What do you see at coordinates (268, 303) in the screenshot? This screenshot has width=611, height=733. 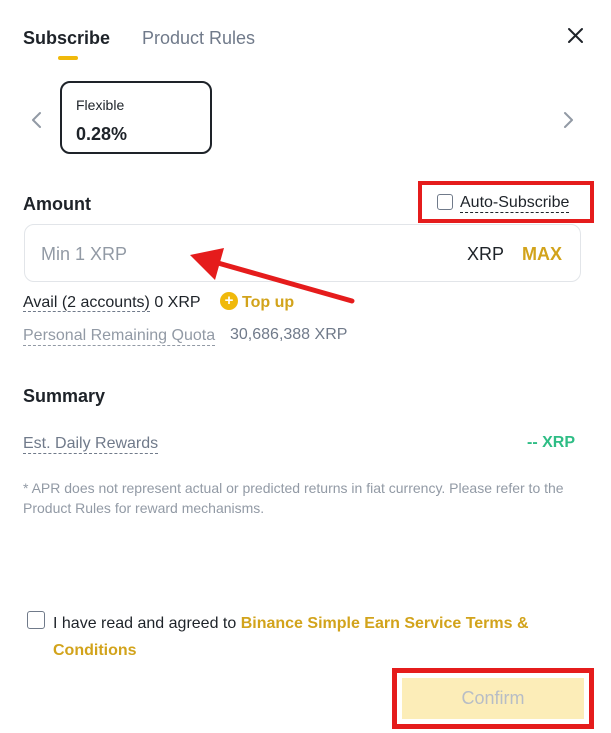 I see `top-up-link: Top up` at bounding box center [268, 303].